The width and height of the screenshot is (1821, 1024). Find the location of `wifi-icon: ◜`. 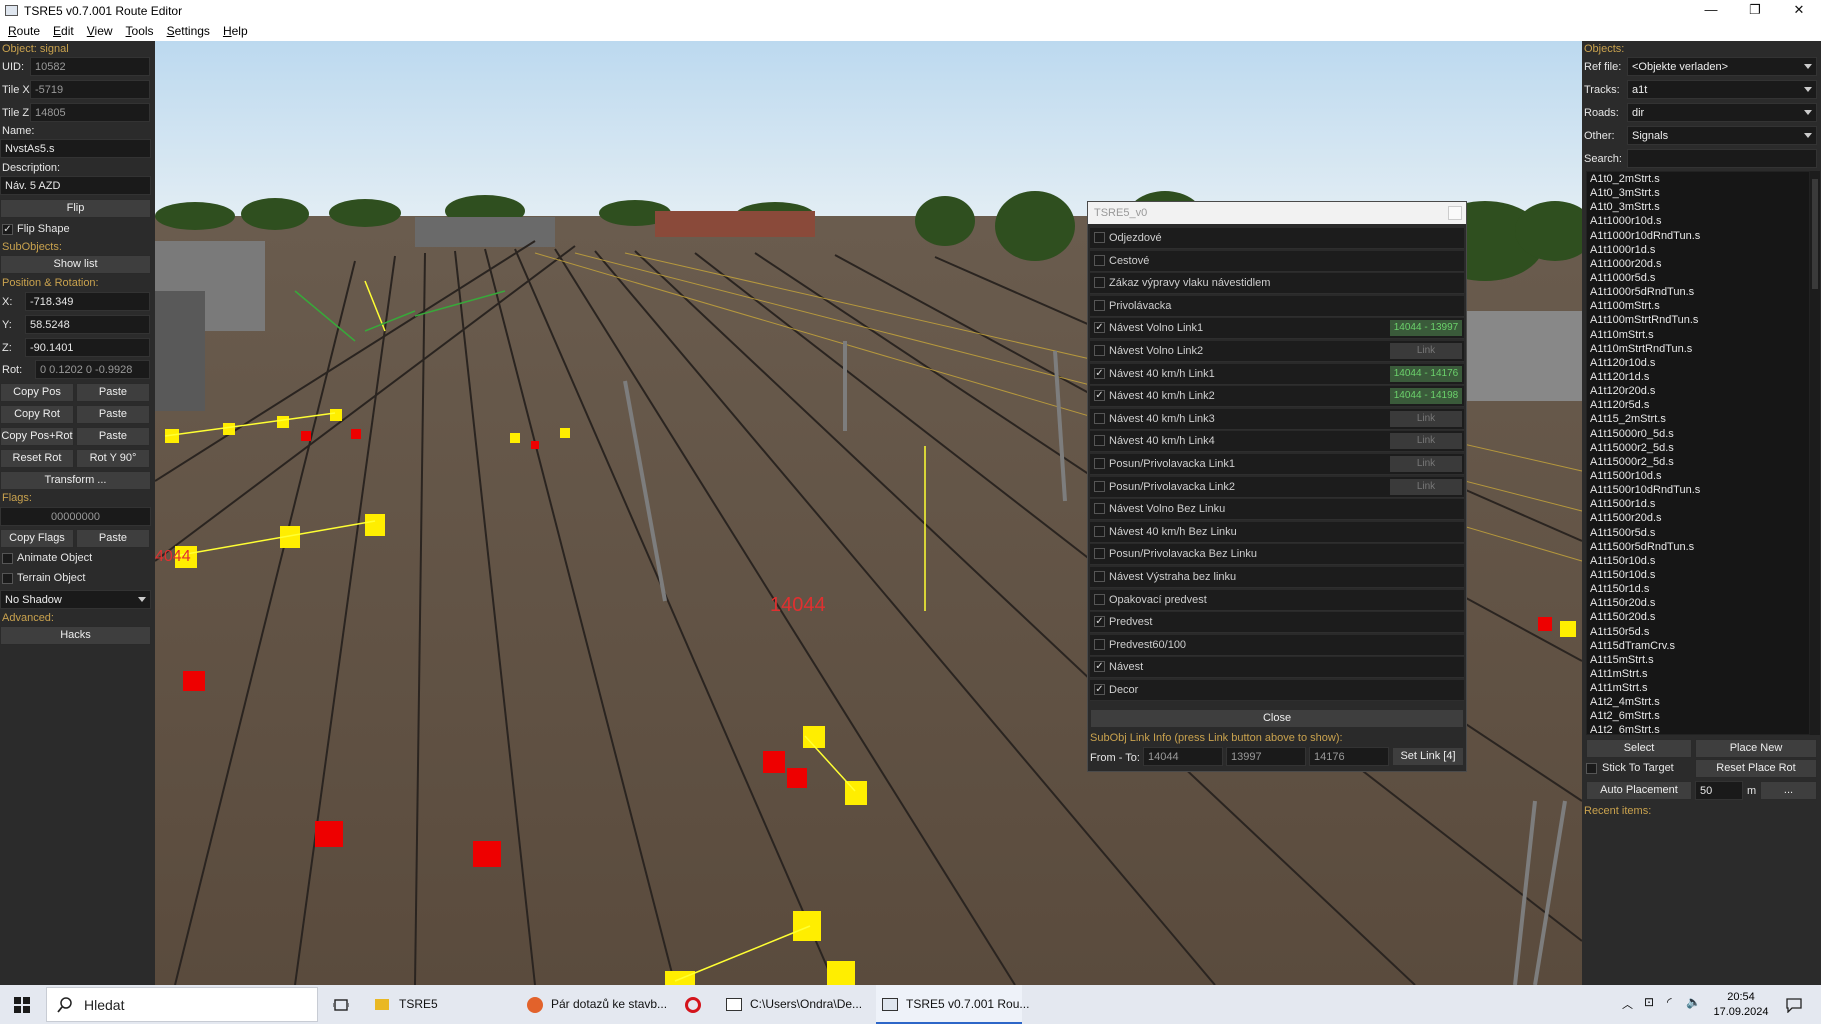

wifi-icon: ◜ is located at coordinates (1669, 1002).